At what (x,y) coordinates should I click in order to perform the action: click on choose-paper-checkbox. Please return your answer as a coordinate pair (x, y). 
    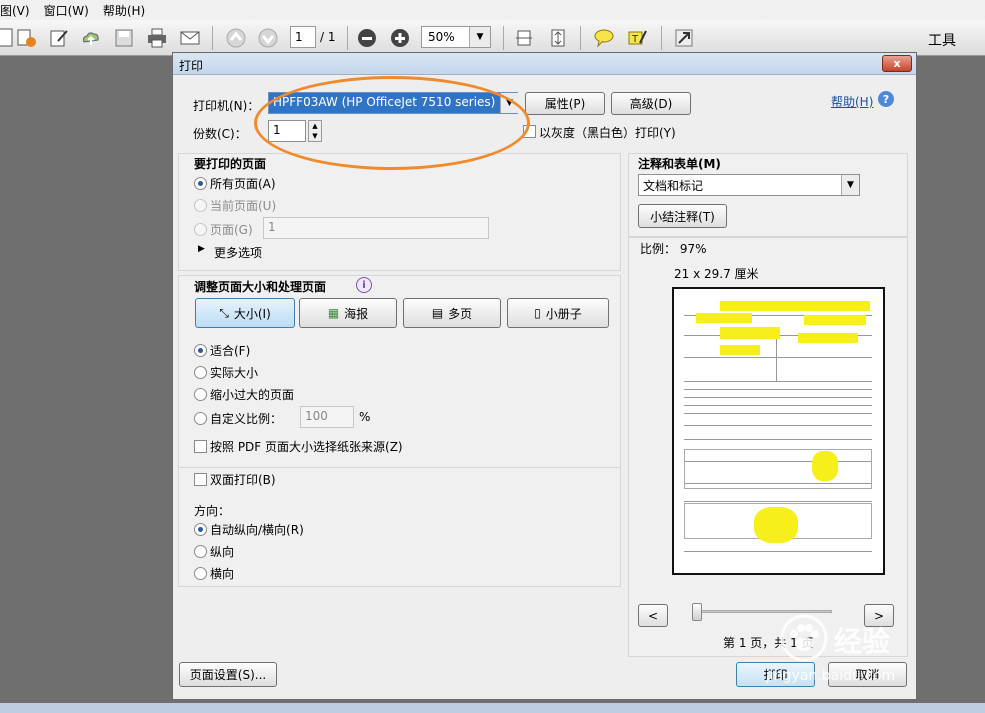
    Looking at the image, I should click on (200, 446).